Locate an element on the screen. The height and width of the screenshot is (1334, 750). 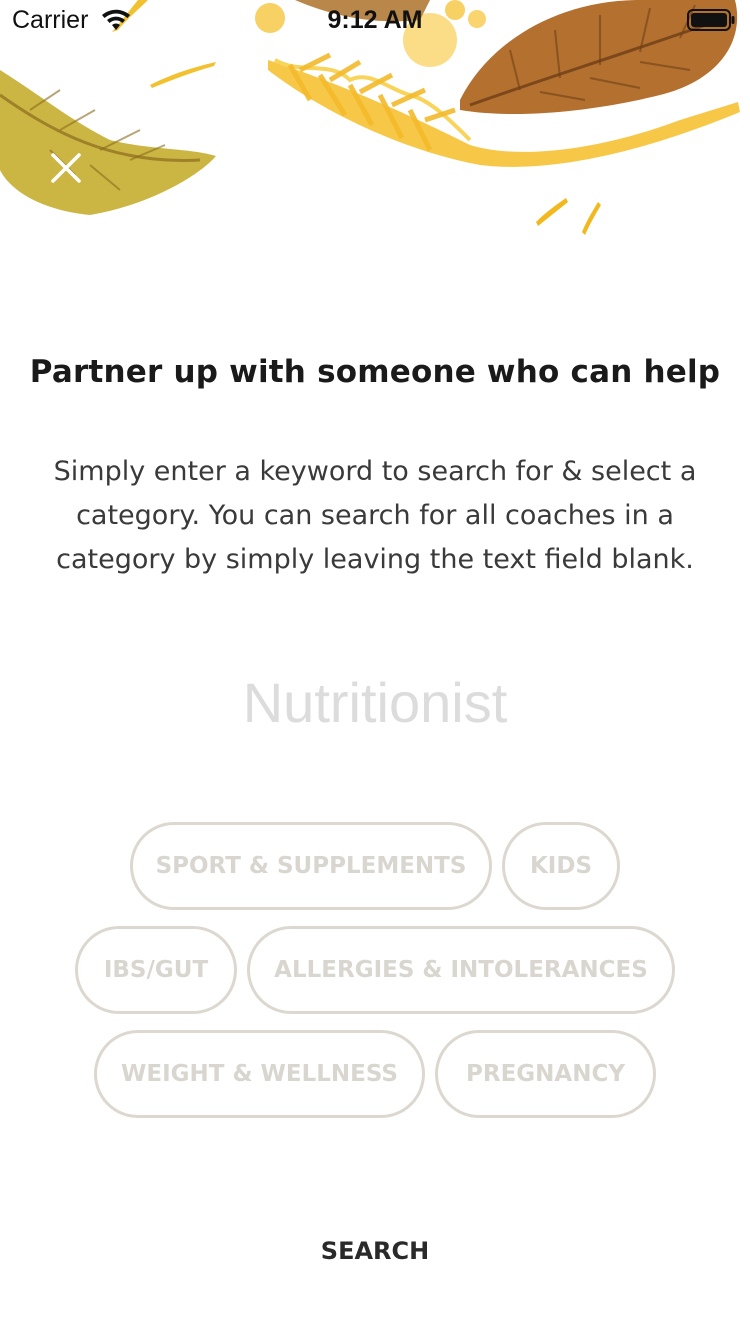
category-chip-allergies-intolerances: ALLERGIES & INTOLERANCES is located at coordinates (461, 970).